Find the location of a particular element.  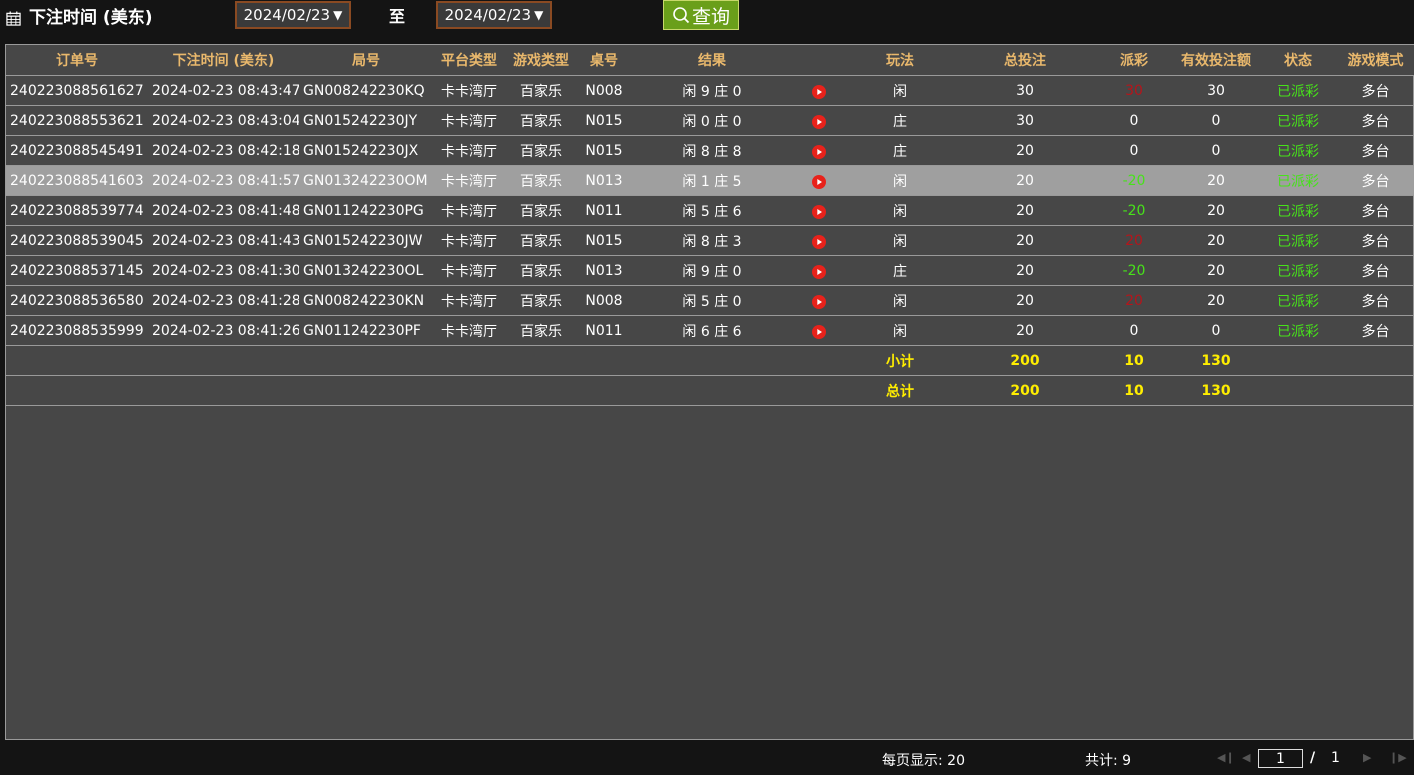

page-number-input is located at coordinates (1280, 758).